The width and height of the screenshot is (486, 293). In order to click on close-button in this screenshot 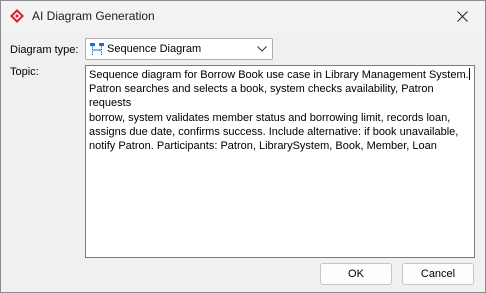, I will do `click(462, 16)`.